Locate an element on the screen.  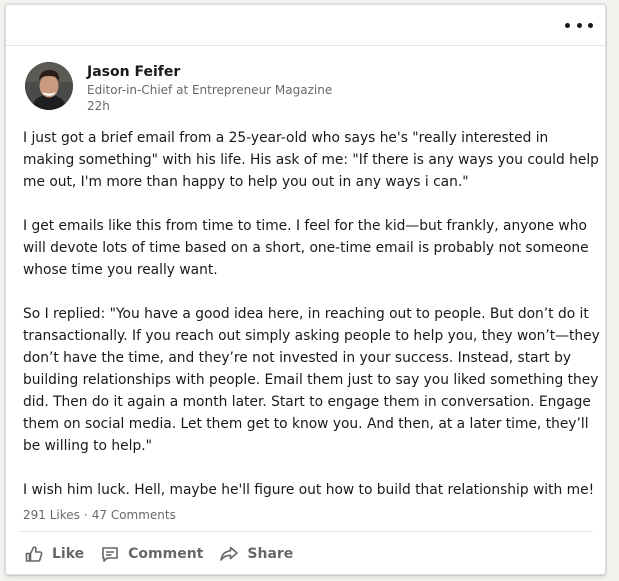
share-button: Share is located at coordinates (256, 554).